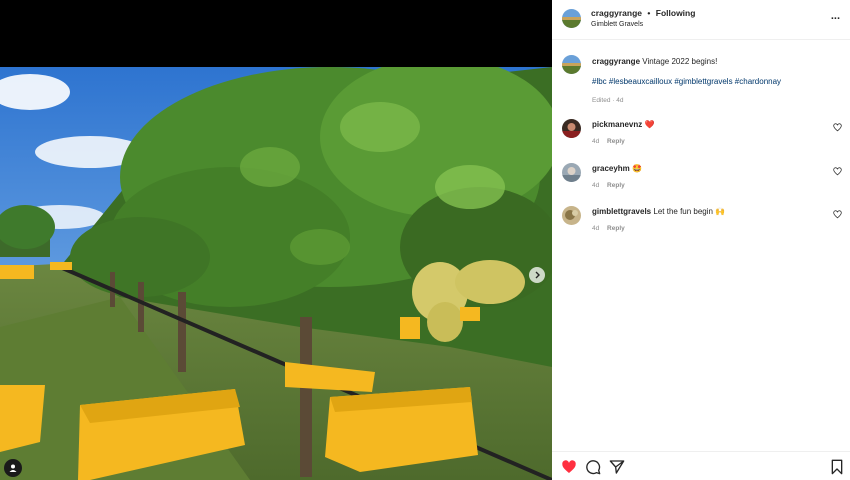 The image size is (850, 480). I want to click on heart-filled-icon, so click(569, 467).